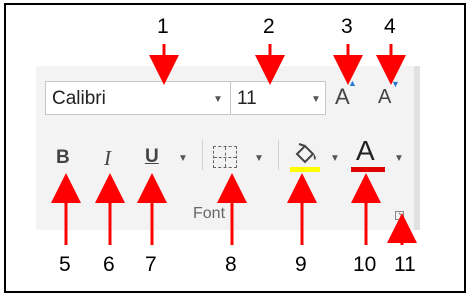 Image resolution: width=472 pixels, height=299 pixels. I want to click on callout-number: 2, so click(269, 26).